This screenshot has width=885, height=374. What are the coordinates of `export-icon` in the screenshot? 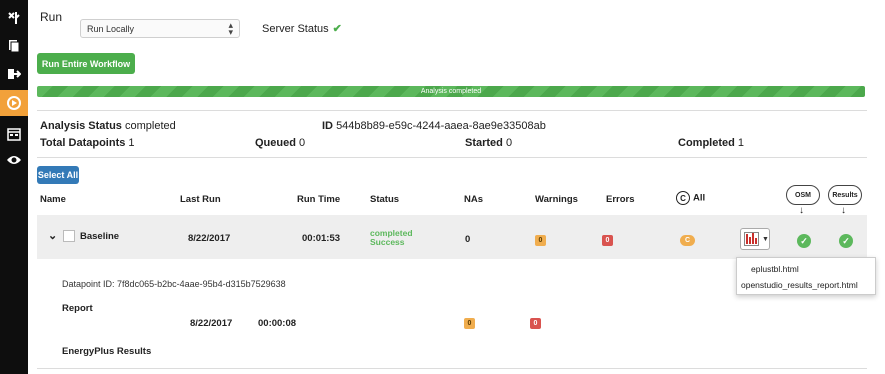 It's located at (14, 74).